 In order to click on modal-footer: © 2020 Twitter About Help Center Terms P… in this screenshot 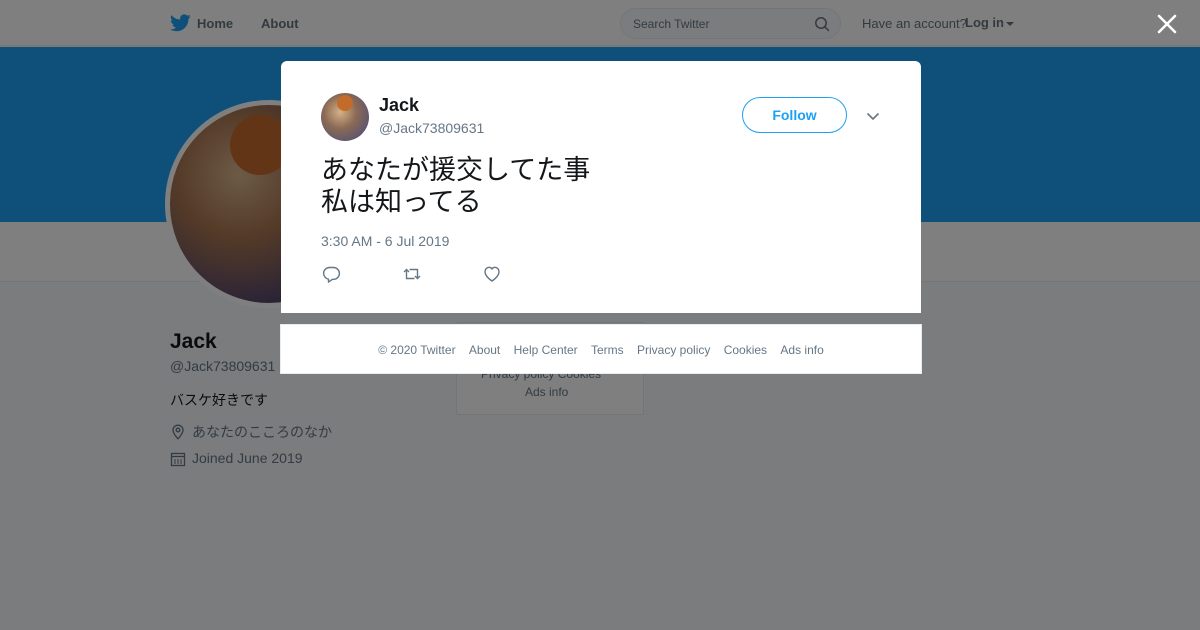, I will do `click(601, 349)`.